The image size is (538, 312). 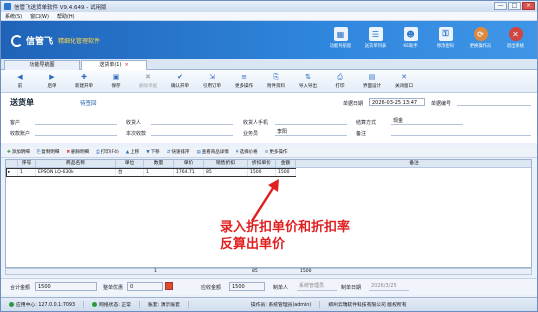 I want to click on annotation-line-2: 反算出单价, so click(x=253, y=244).